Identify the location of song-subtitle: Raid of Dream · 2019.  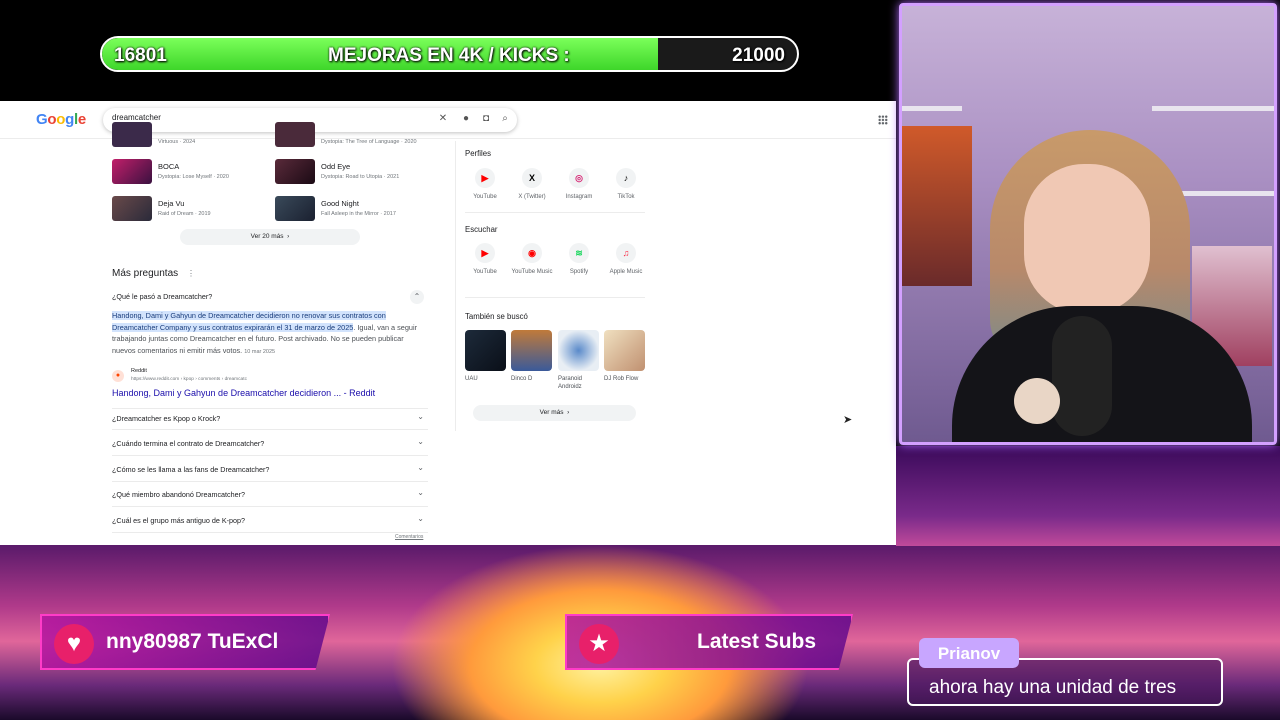
(184, 214).